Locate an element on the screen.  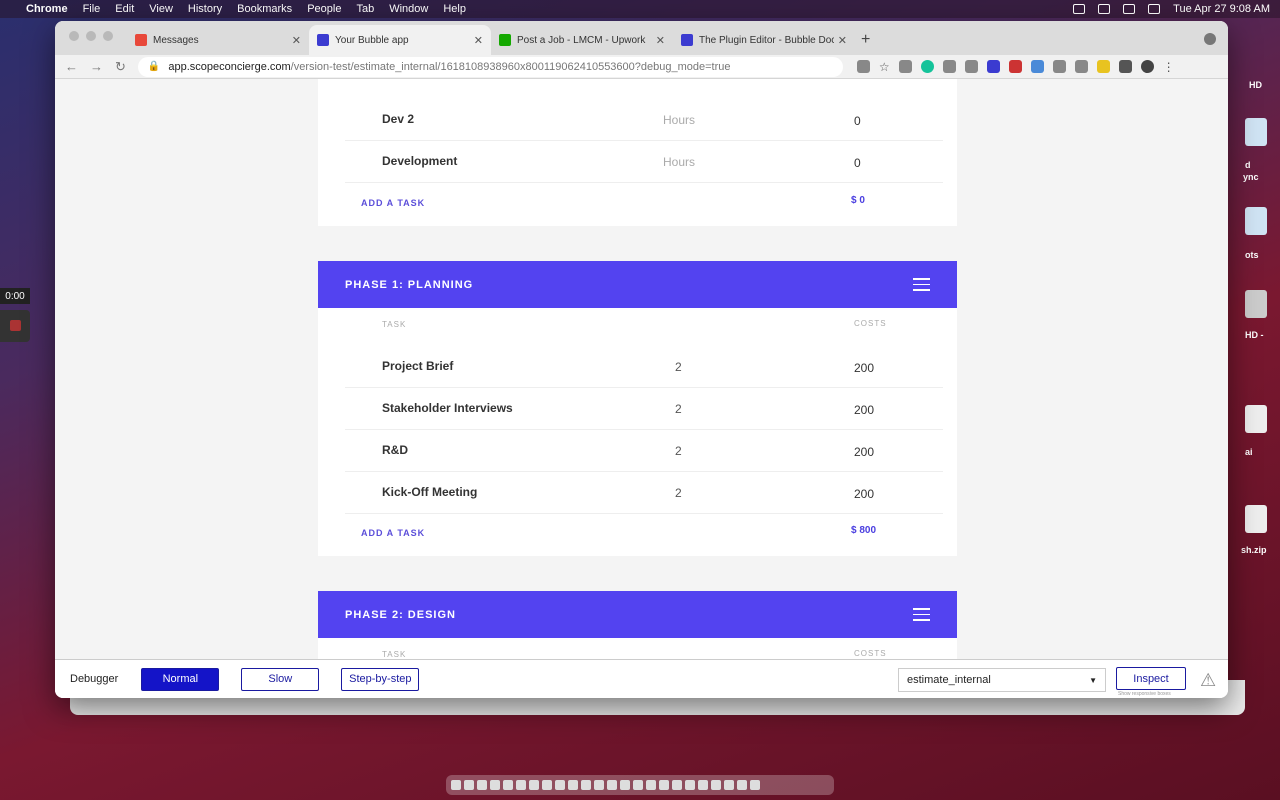
recorder-stop-button is located at coordinates (15, 326).